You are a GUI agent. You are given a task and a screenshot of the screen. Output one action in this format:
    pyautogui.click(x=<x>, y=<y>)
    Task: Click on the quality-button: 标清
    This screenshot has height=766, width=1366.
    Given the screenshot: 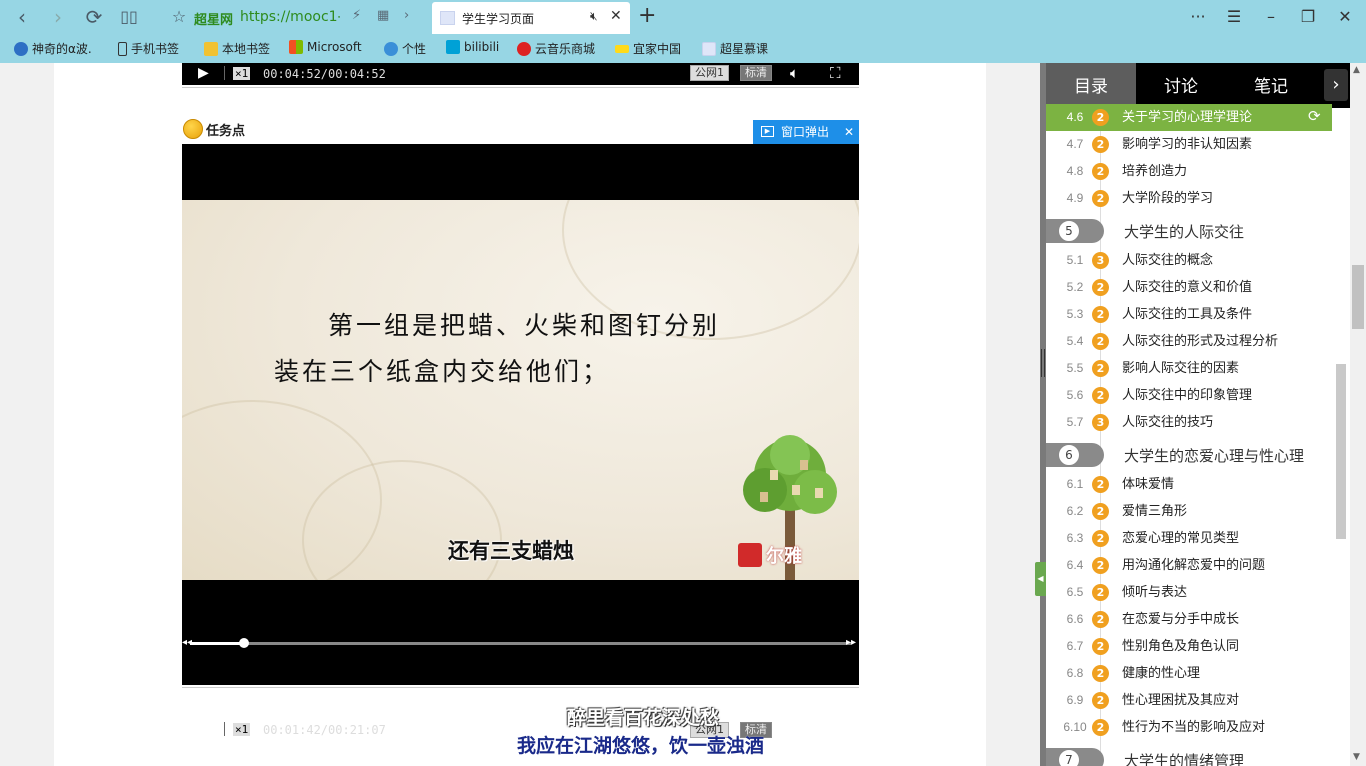 What is the action you would take?
    pyautogui.click(x=756, y=73)
    